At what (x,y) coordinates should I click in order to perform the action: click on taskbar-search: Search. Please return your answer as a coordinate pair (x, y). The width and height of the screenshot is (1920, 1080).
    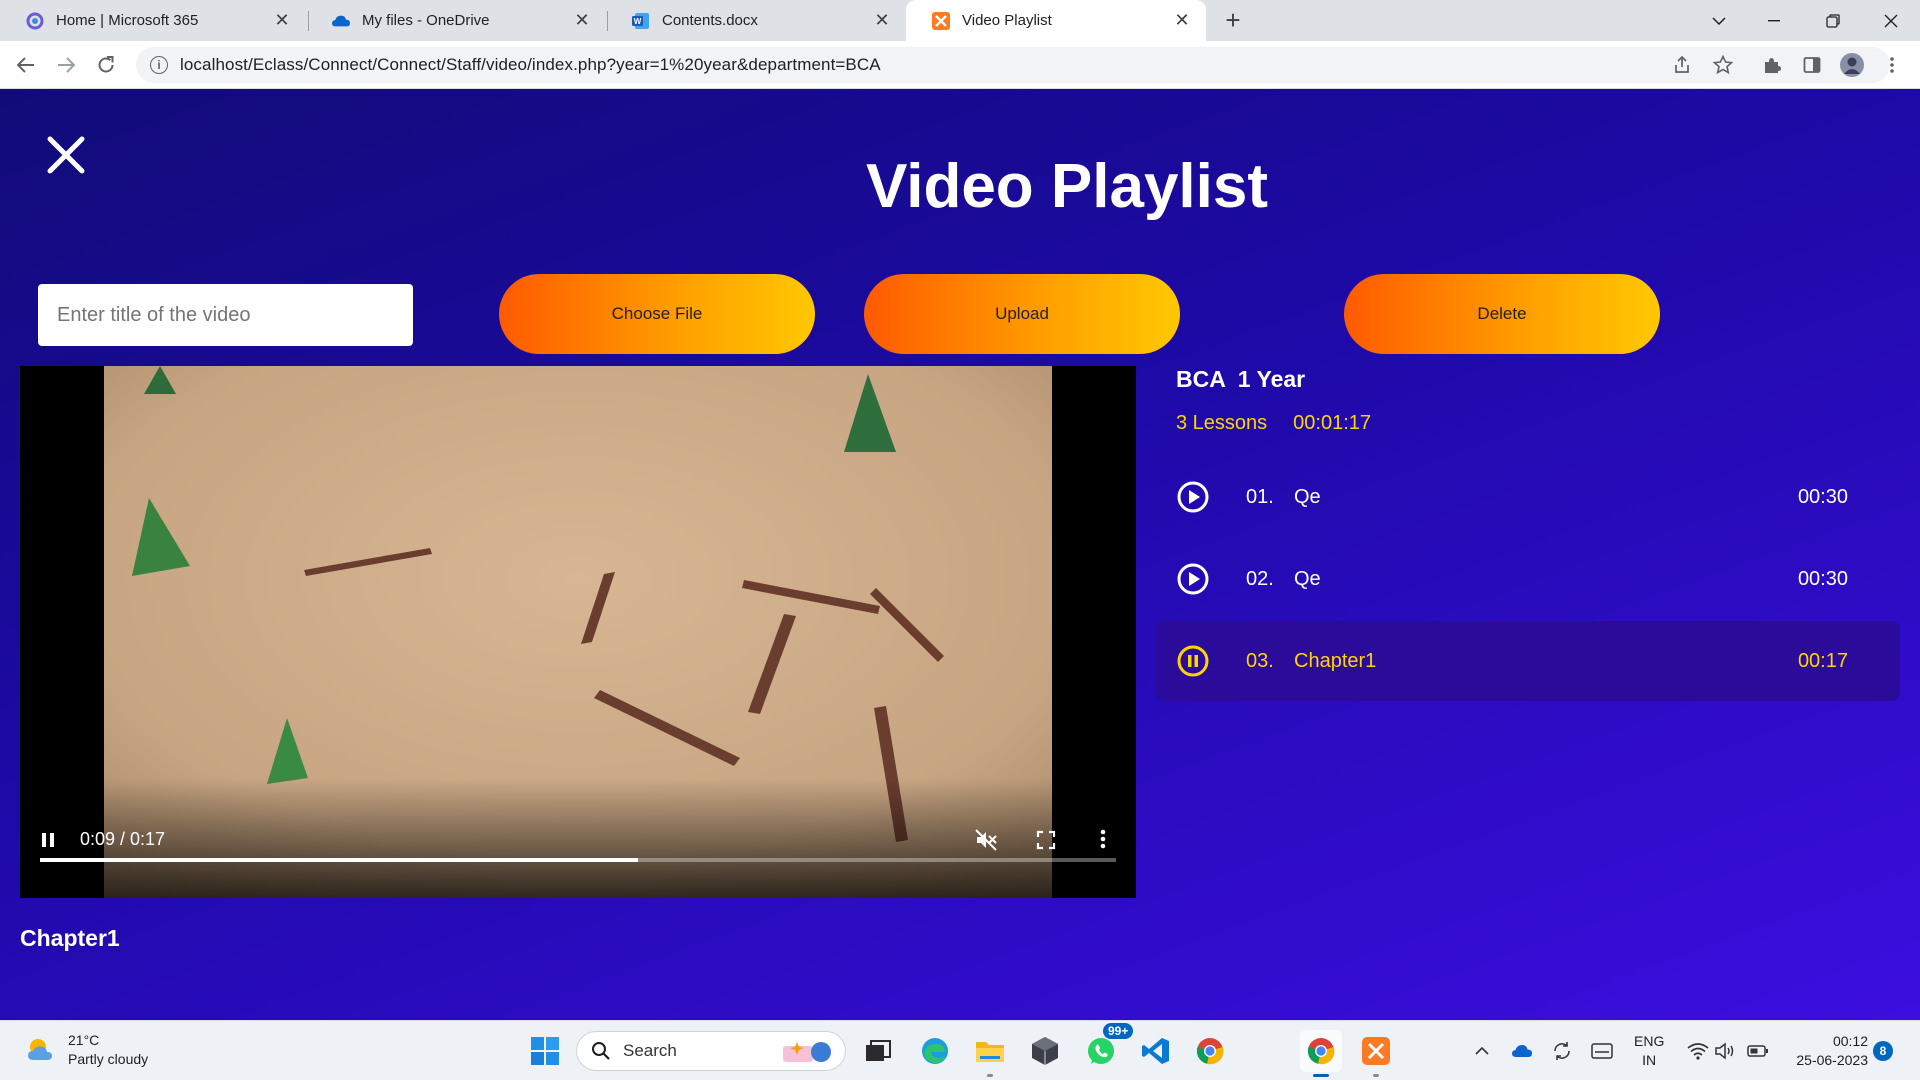
    Looking at the image, I should click on (711, 1051).